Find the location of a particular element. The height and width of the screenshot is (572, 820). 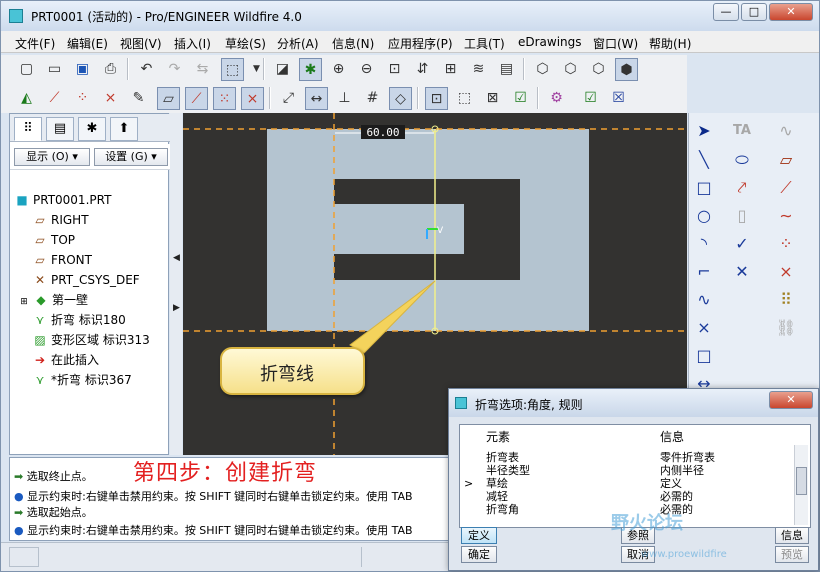

tree-item-first-wall: ⊞ ◆ 第一壁 is located at coordinates (90, 300).